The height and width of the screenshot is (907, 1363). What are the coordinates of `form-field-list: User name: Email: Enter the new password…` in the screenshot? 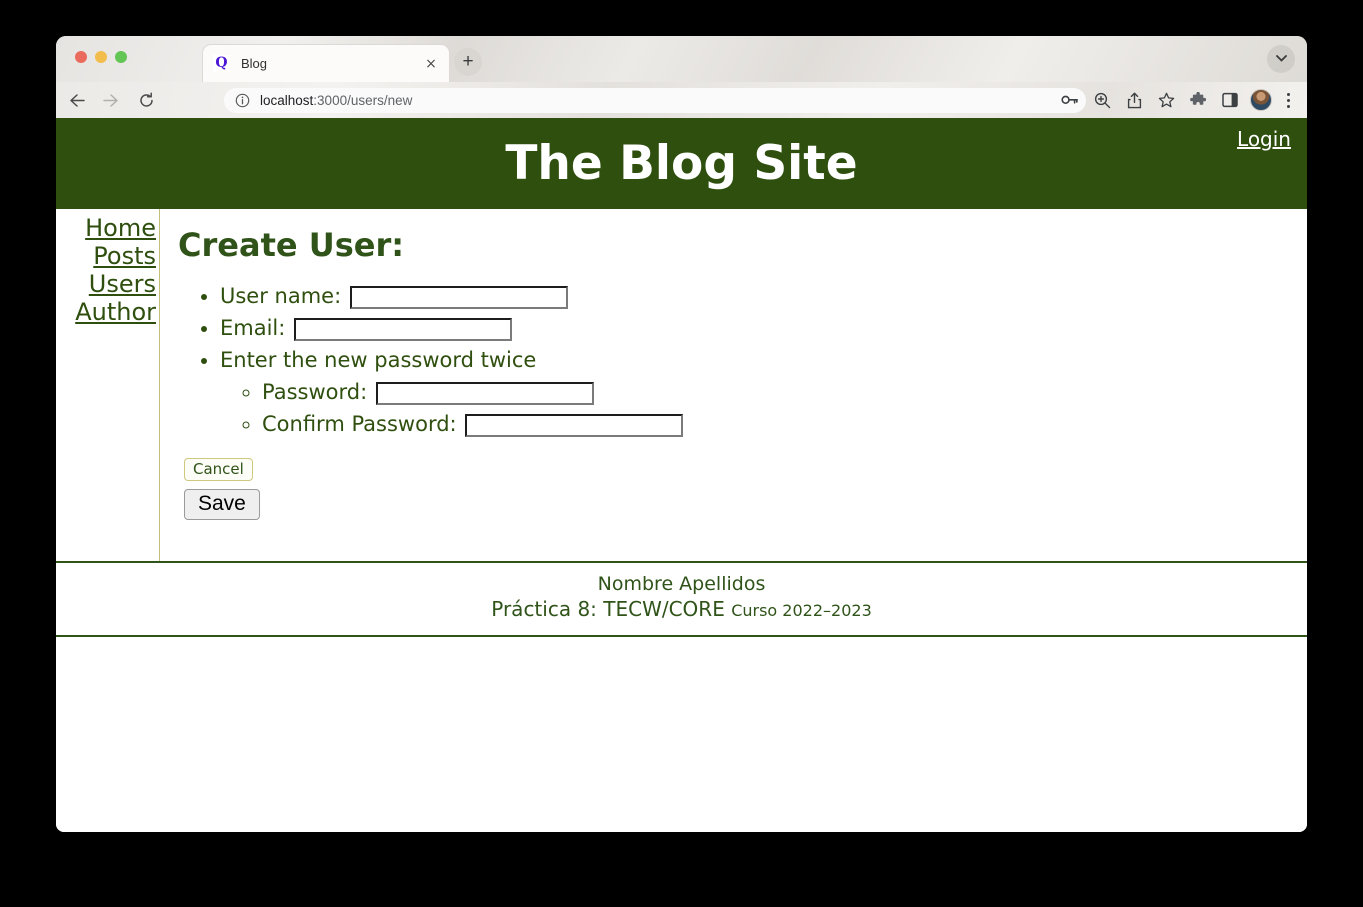 It's located at (742, 360).